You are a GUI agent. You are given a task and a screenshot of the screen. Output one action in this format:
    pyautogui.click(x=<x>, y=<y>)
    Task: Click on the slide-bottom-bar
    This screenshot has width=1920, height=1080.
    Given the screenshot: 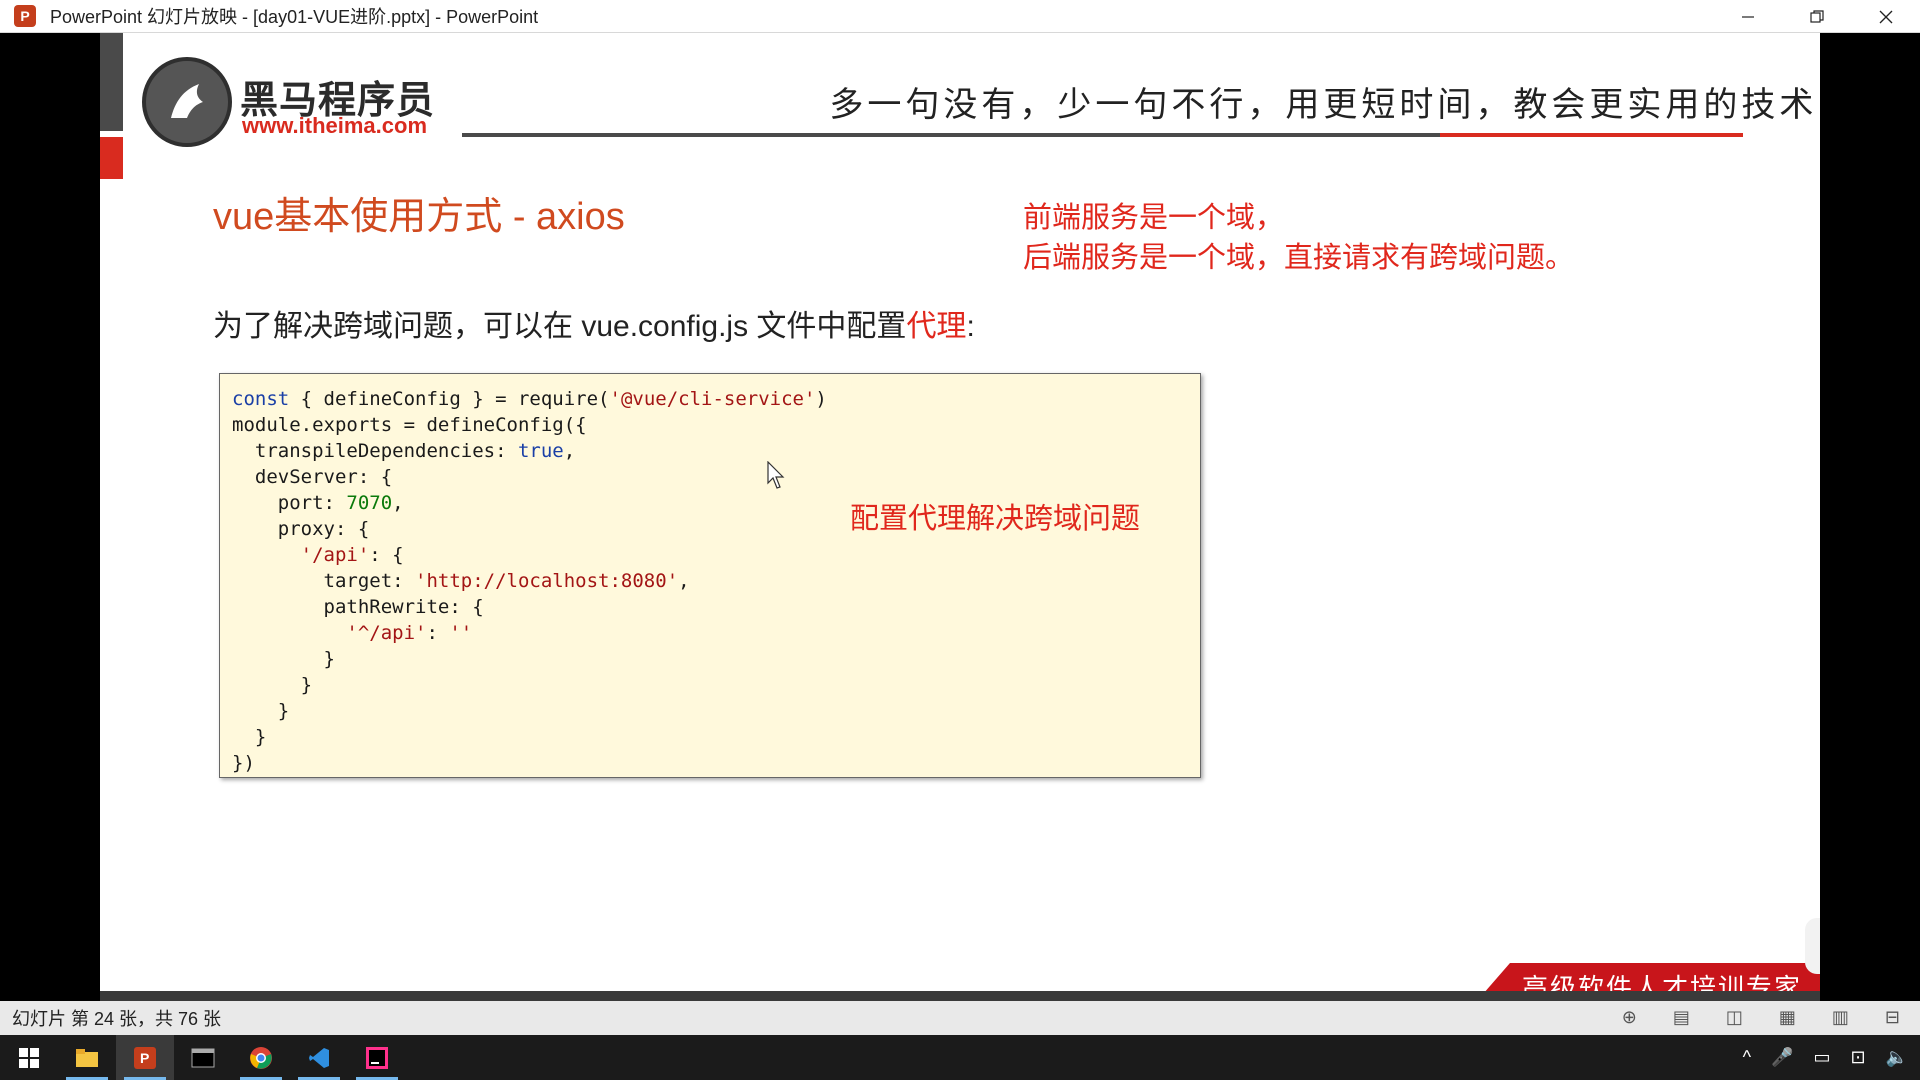 What is the action you would take?
    pyautogui.click(x=960, y=996)
    